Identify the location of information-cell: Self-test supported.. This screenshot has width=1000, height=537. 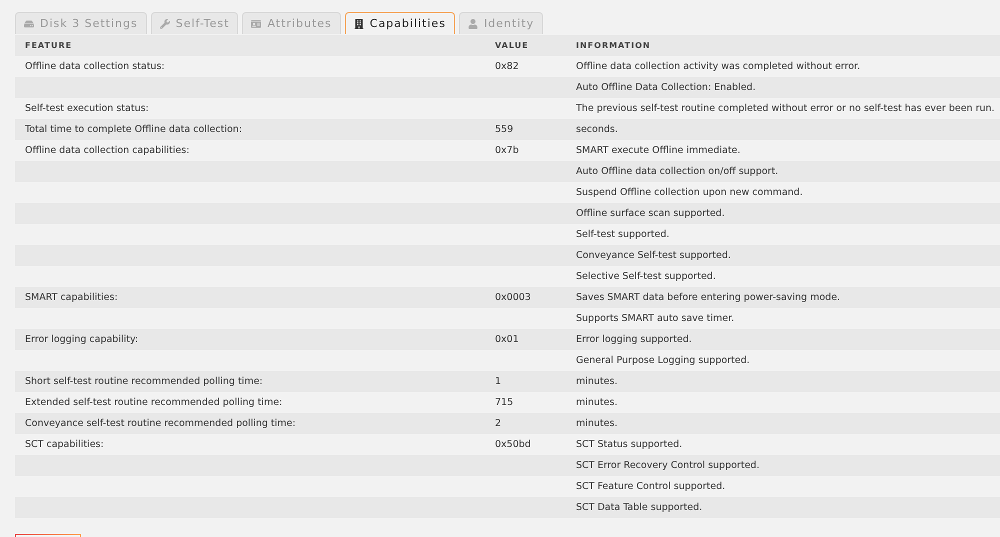
(623, 234).